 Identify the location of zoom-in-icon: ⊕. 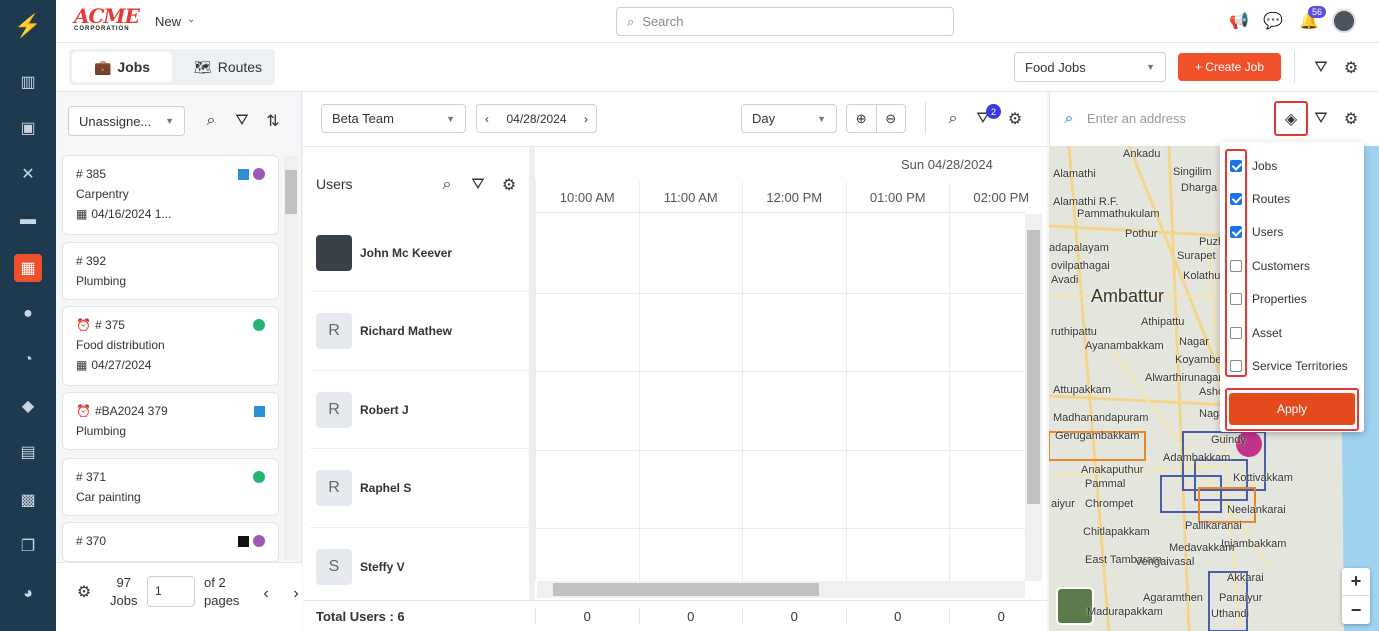
(862, 118).